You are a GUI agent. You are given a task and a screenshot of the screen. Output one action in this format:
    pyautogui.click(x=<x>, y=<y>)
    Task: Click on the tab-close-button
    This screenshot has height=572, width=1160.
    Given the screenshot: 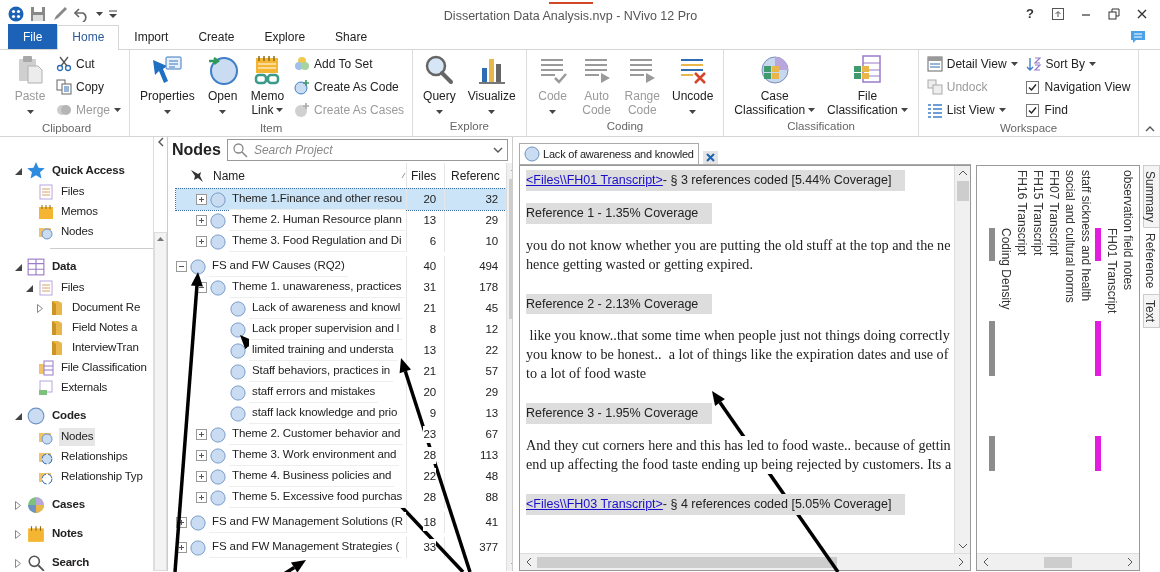 What is the action you would take?
    pyautogui.click(x=710, y=157)
    